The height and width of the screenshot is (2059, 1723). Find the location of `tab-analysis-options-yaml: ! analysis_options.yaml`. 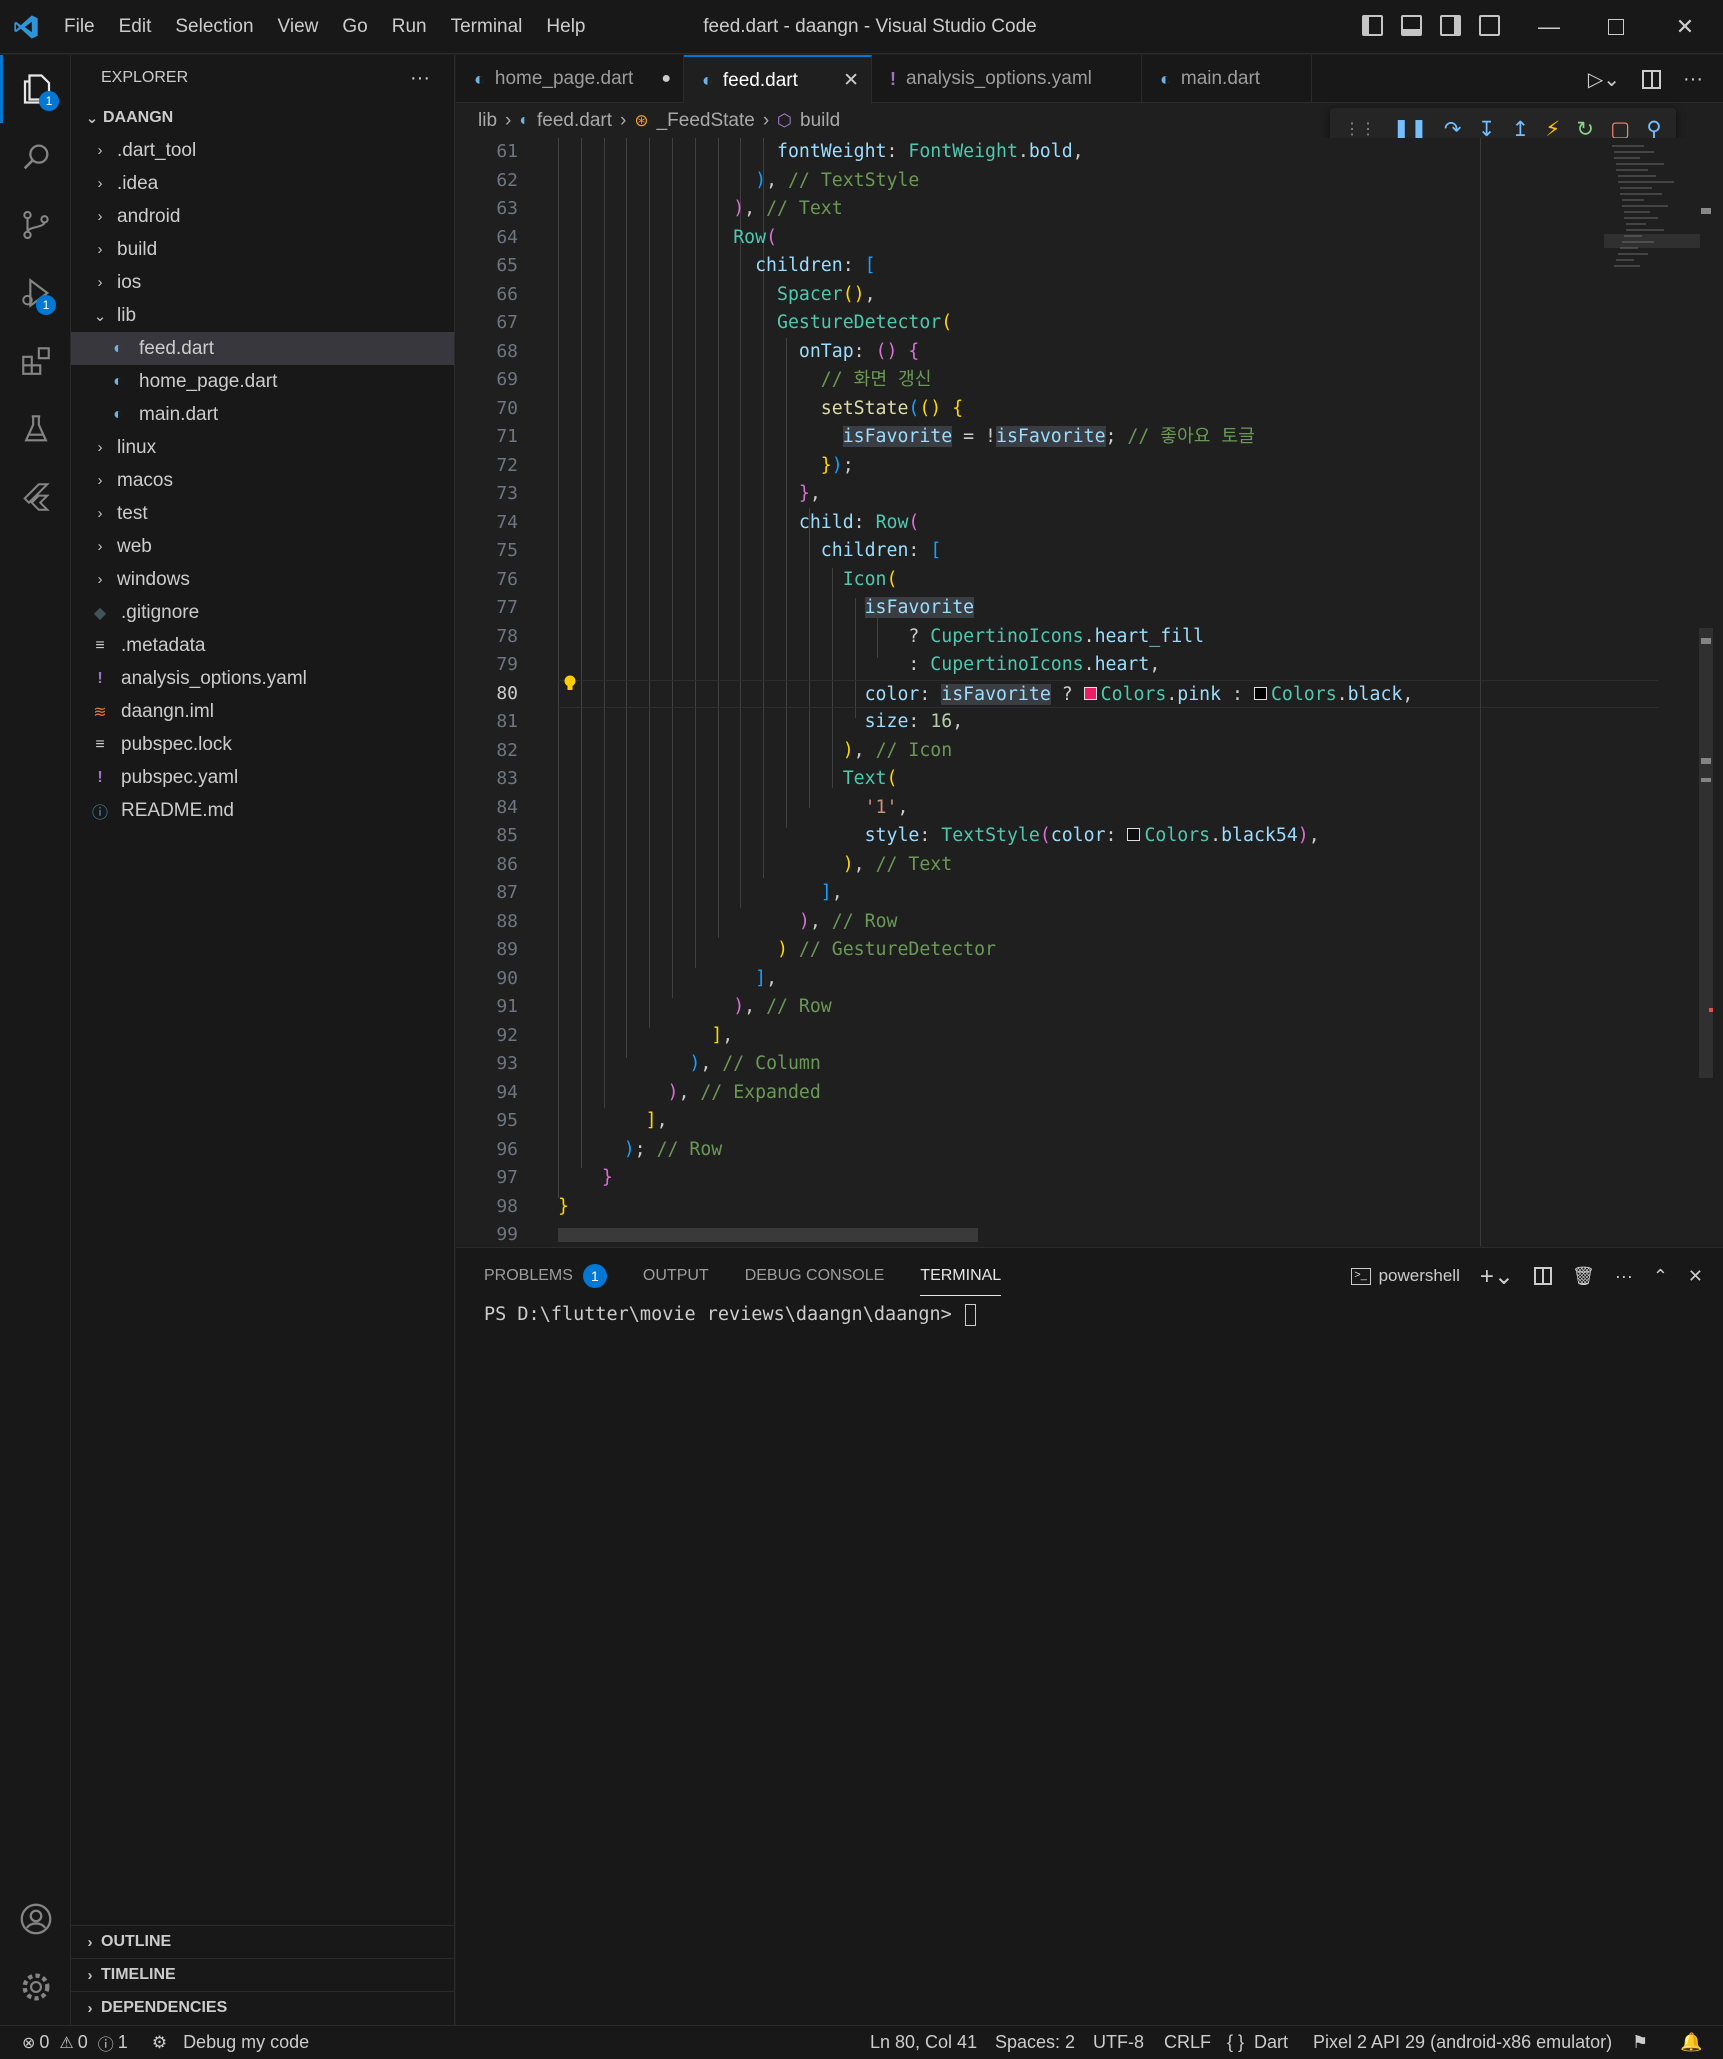

tab-analysis-options-yaml: ! analysis_options.yaml is located at coordinates (1007, 79).